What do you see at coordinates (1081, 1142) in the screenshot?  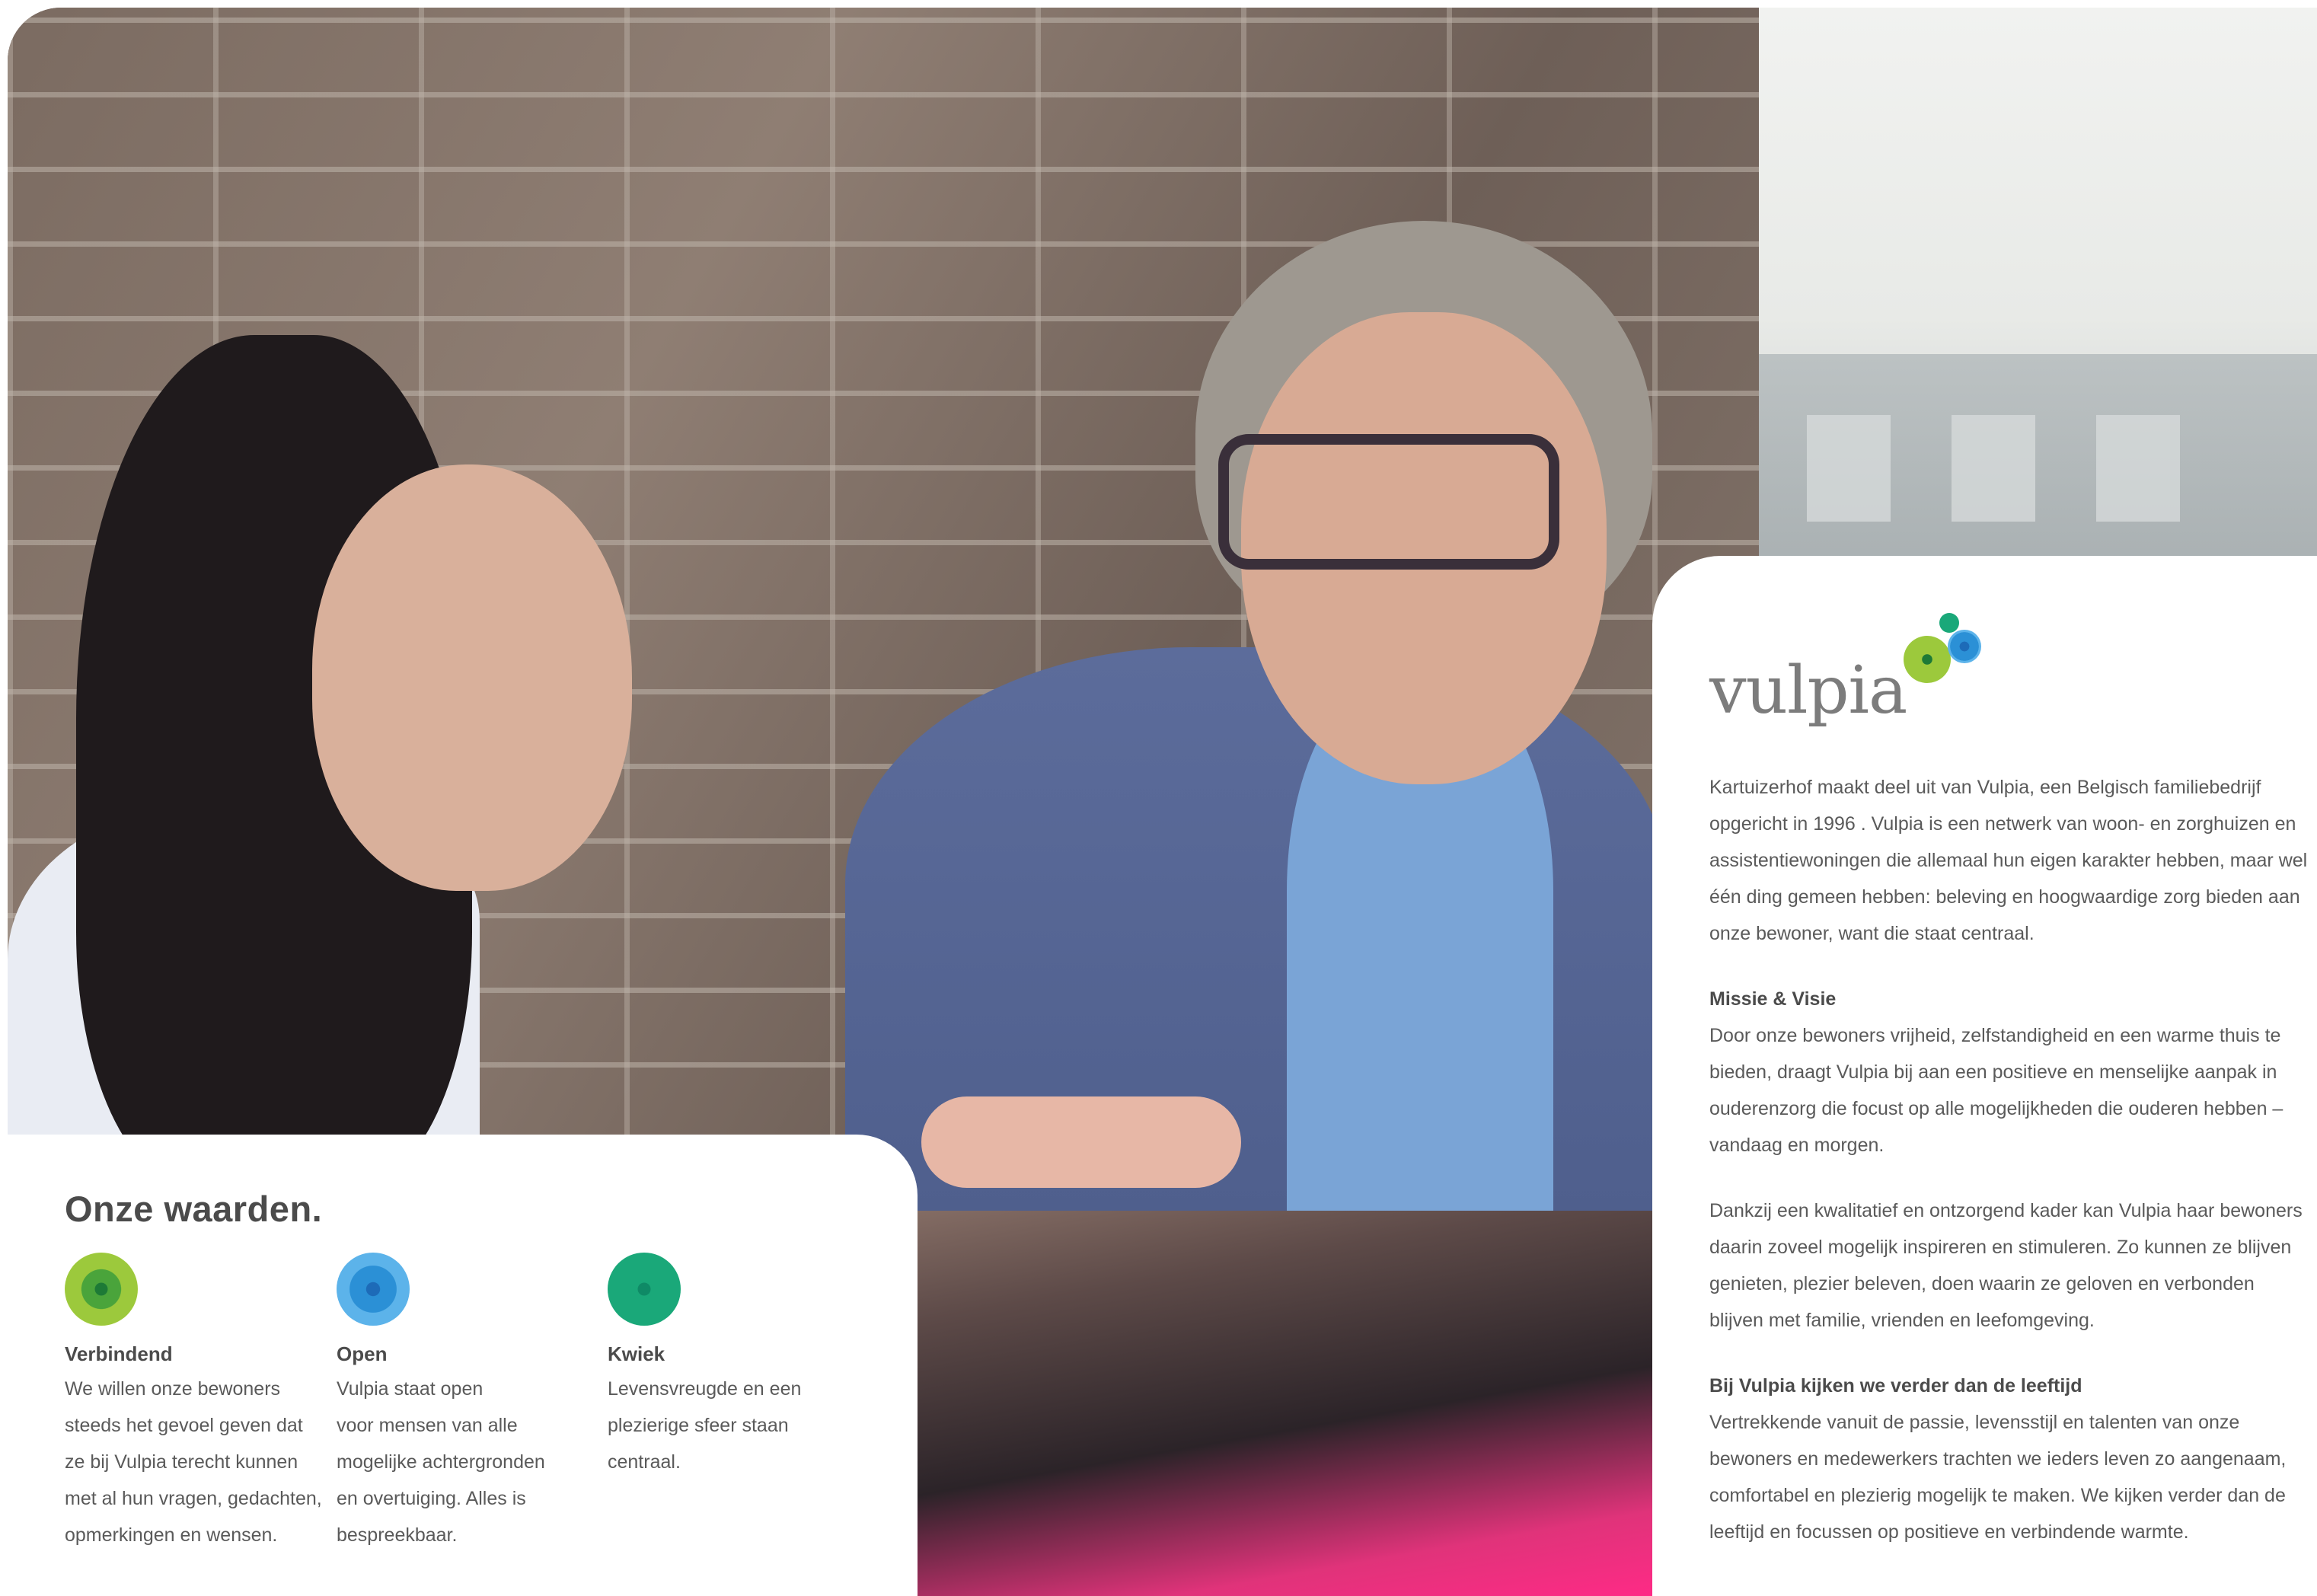 I see `hands-on-table` at bounding box center [1081, 1142].